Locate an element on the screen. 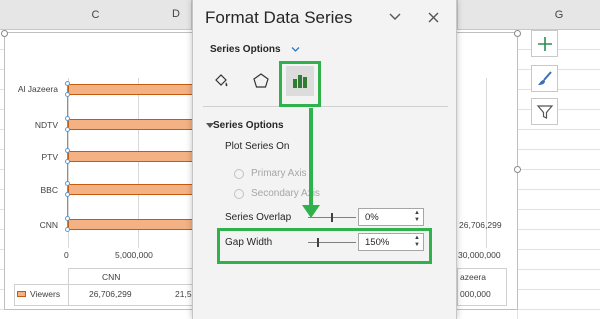 Image resolution: width=600 pixels, height=319 pixels. bar-bbc is located at coordinates (133, 189).